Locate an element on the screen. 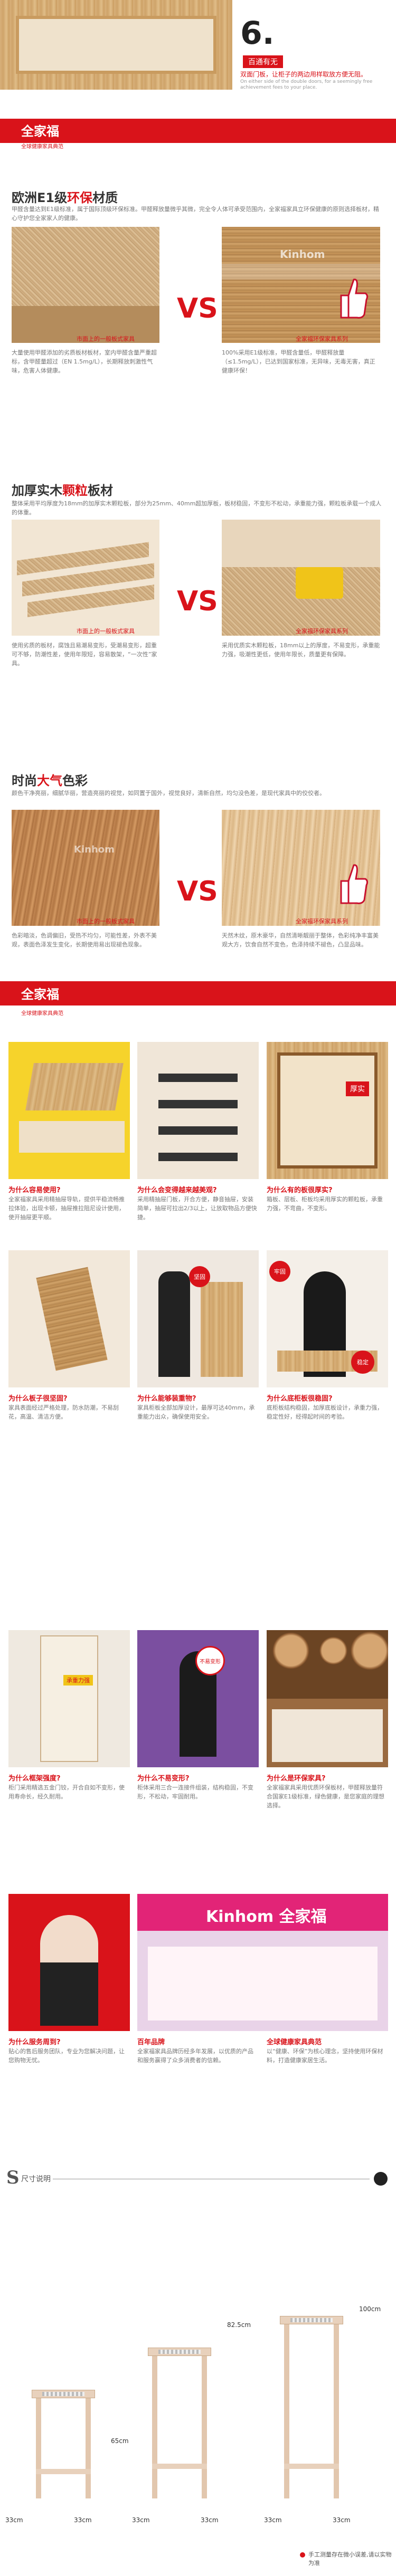  stand-medium-width: 33cm is located at coordinates (141, 2520).